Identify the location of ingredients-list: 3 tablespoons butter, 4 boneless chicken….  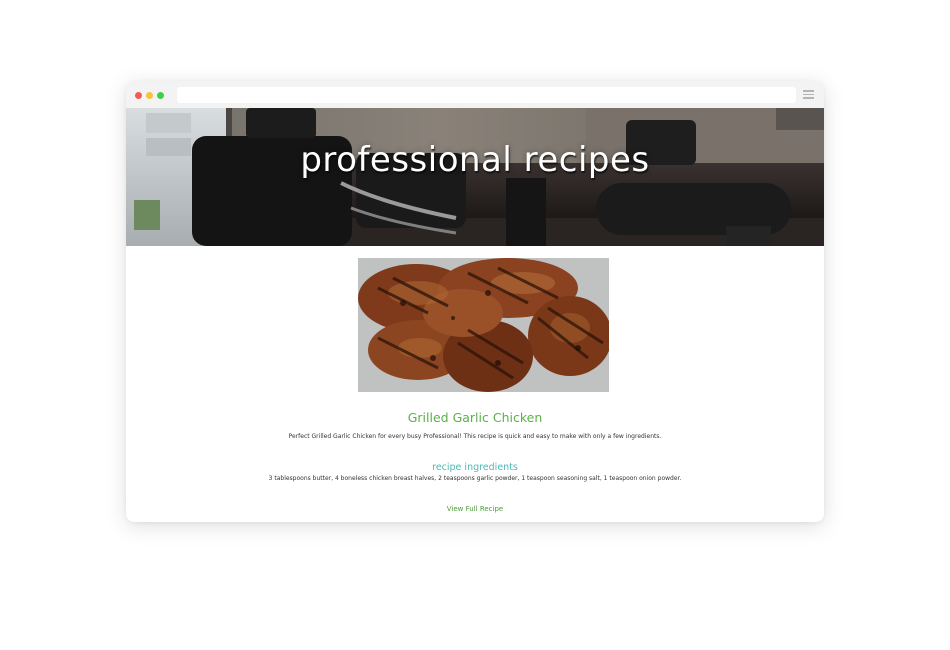
(475, 478).